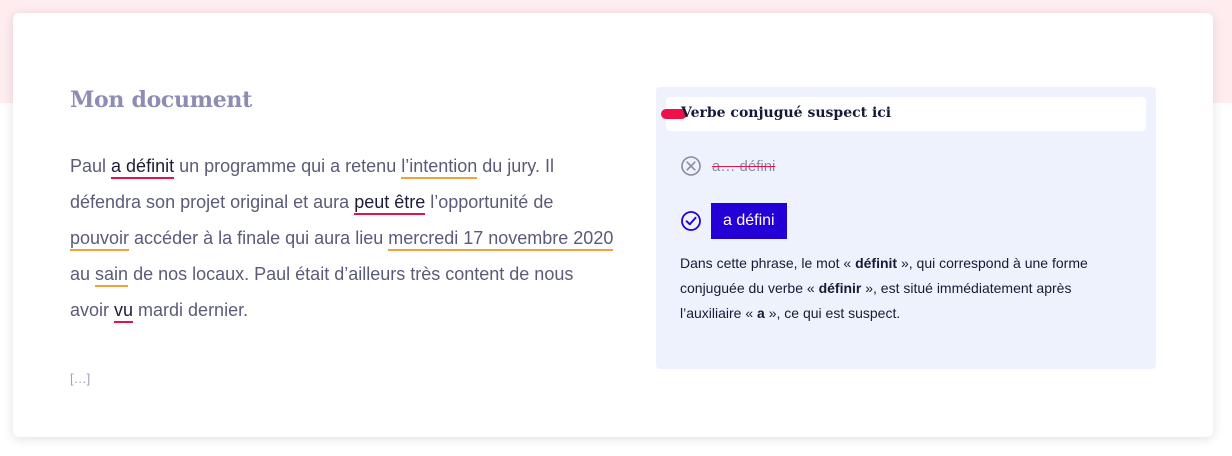 This screenshot has width=1232, height=456. What do you see at coordinates (501, 239) in the screenshot?
I see `warning-highlight-date: mercredi 17 novembre 2020` at bounding box center [501, 239].